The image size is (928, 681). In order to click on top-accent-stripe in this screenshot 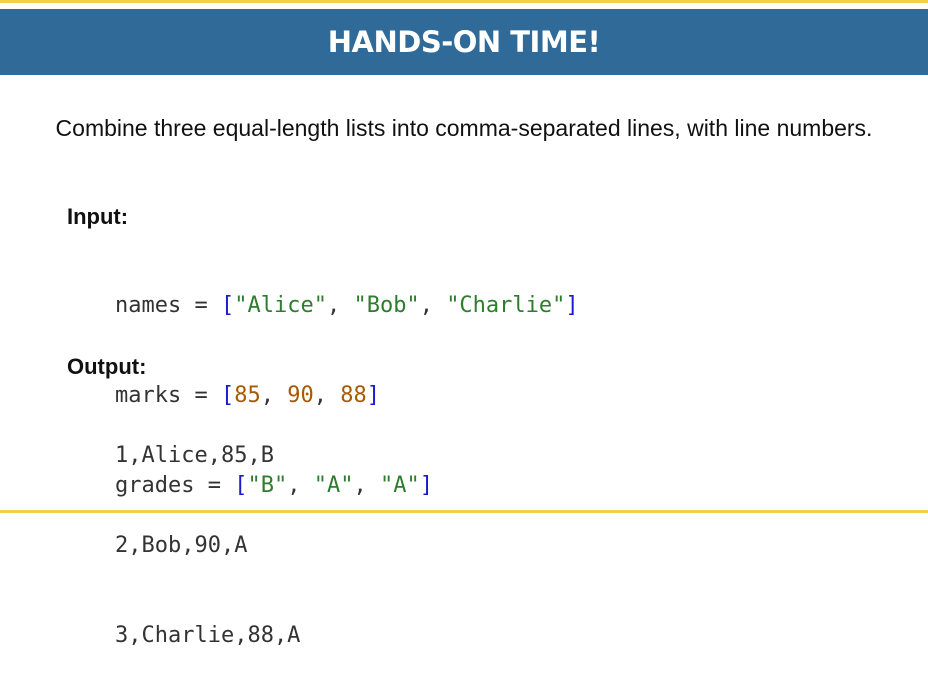, I will do `click(464, 1)`.